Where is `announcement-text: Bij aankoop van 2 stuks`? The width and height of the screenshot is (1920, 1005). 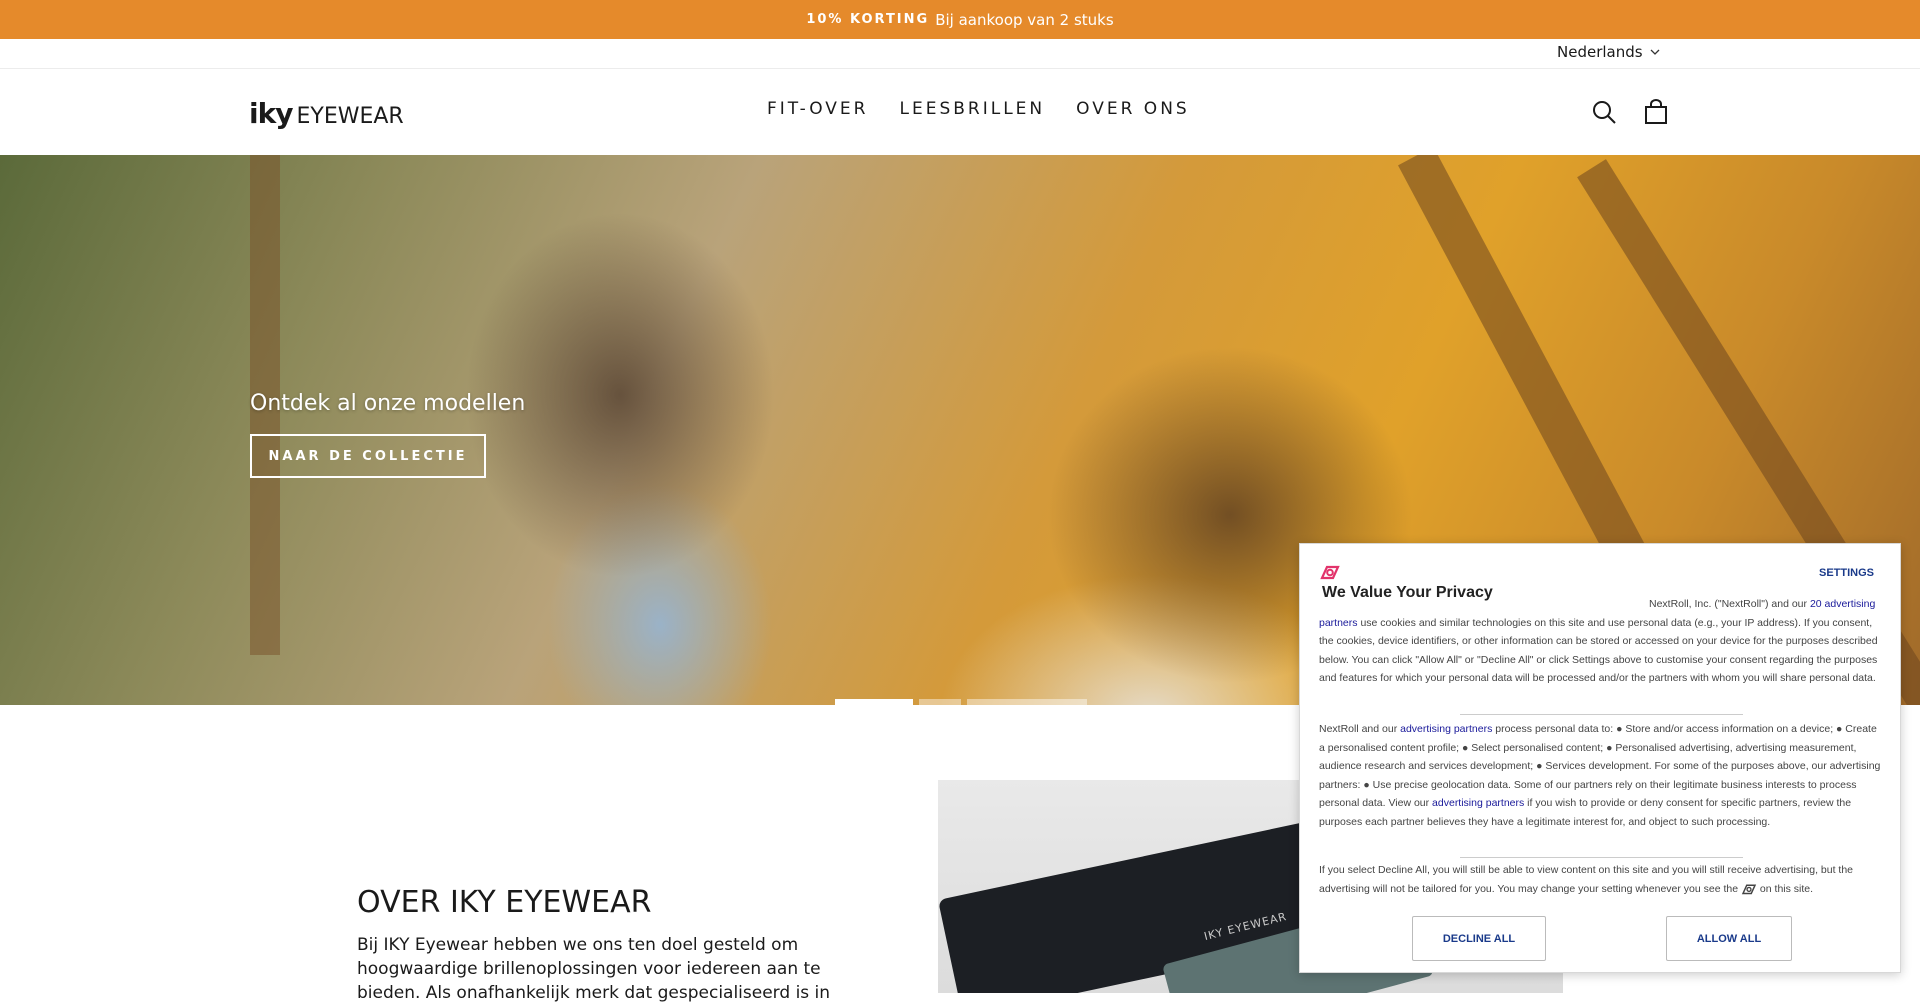 announcement-text: Bij aankoop van 2 stuks is located at coordinates (1024, 19).